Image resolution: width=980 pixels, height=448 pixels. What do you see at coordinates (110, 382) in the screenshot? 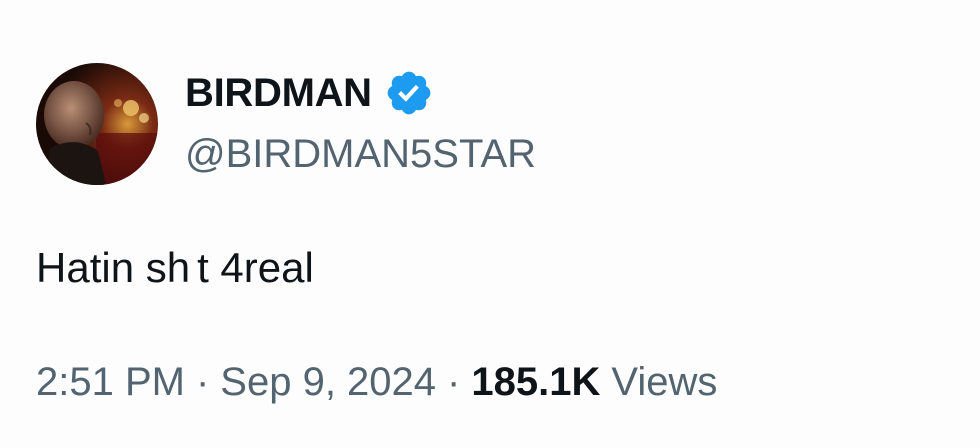
I see `tweet-time: 2:51 PM` at bounding box center [110, 382].